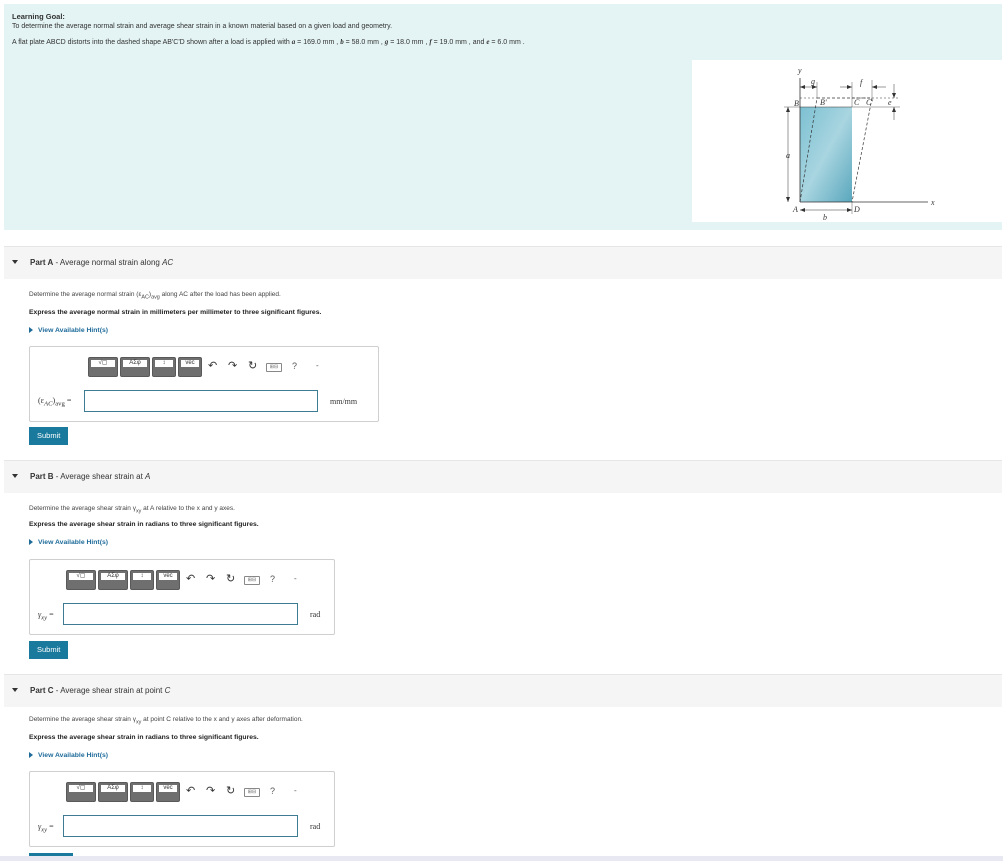 The image size is (1003, 861). I want to click on dim-f-arrow-right, so click(874, 87).